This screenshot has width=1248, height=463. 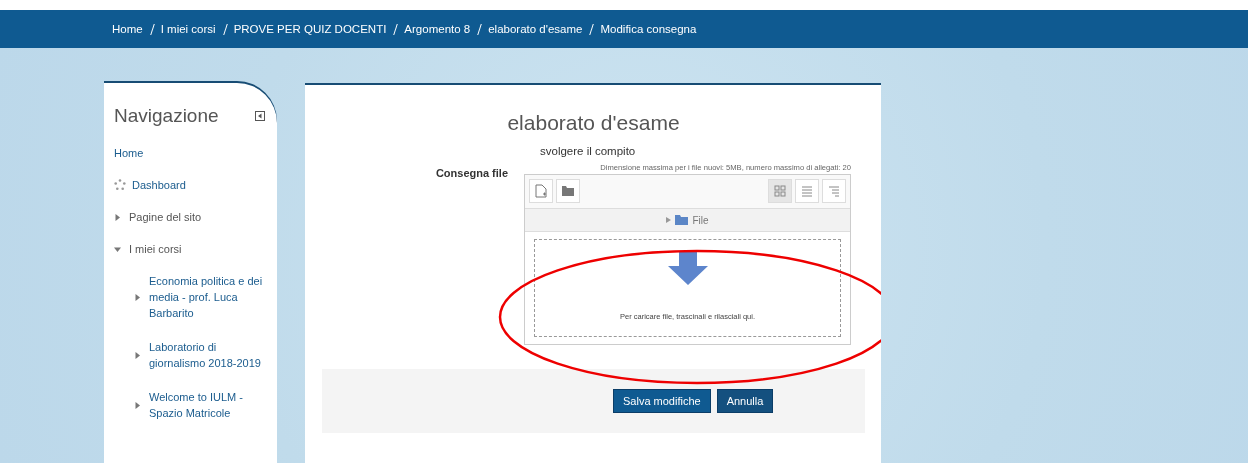 I want to click on icons-view-icon, so click(x=780, y=191).